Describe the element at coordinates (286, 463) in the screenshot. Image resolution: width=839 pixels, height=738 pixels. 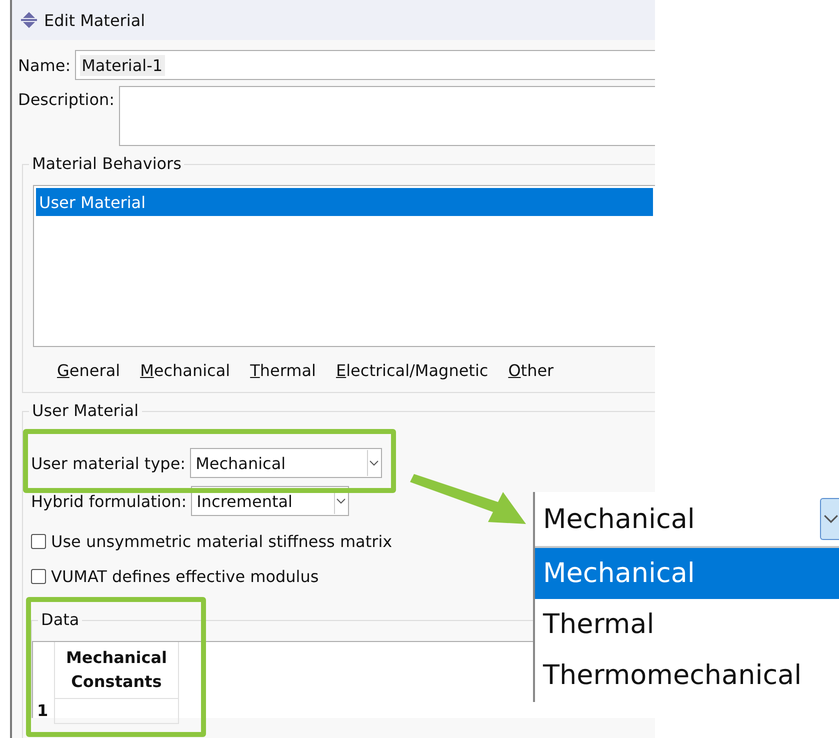
I see `type-dropdown: Mechanical` at that location.